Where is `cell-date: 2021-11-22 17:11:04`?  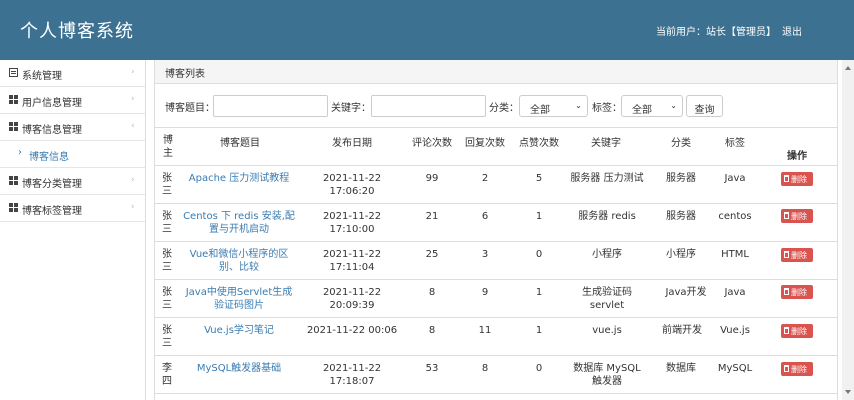
cell-date: 2021-11-22 17:11:04 is located at coordinates (352, 261).